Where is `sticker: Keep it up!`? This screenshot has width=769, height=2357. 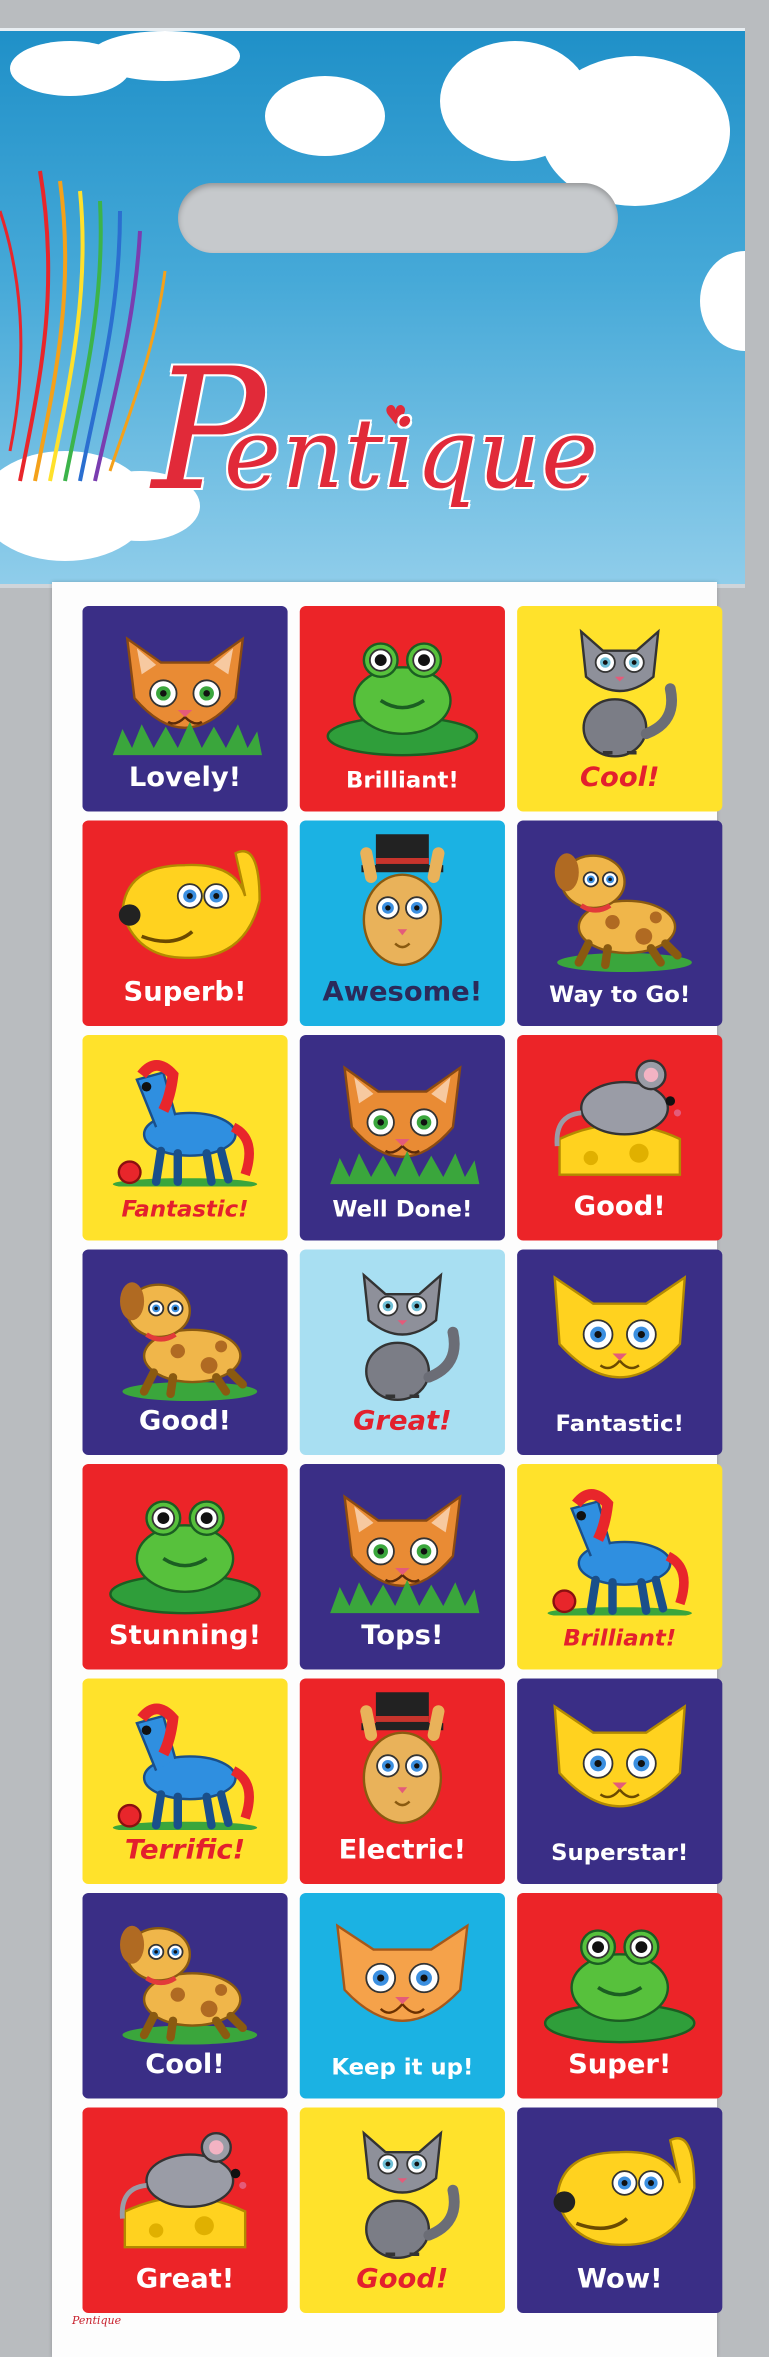 sticker: Keep it up! is located at coordinates (402, 1996).